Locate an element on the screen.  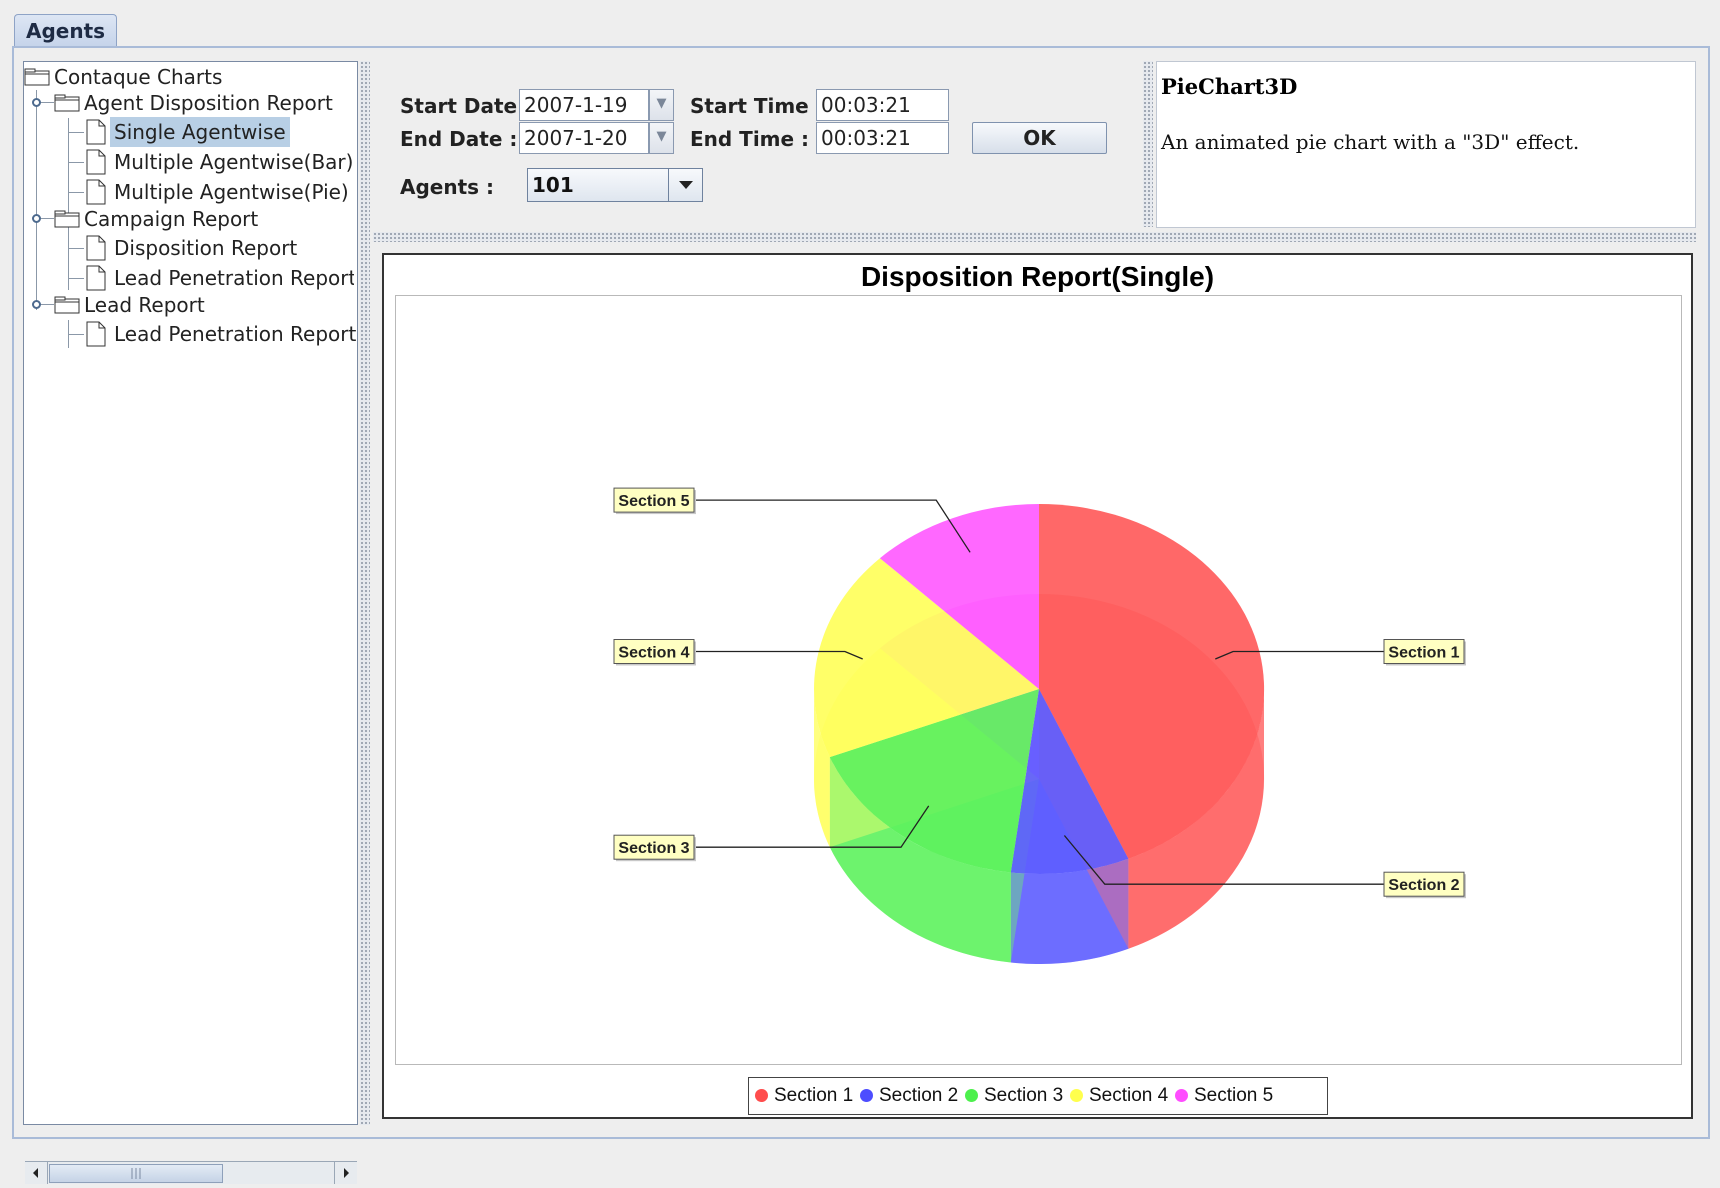
tree-item-label: Multiple Agentwise(Pie) is located at coordinates (231, 192).